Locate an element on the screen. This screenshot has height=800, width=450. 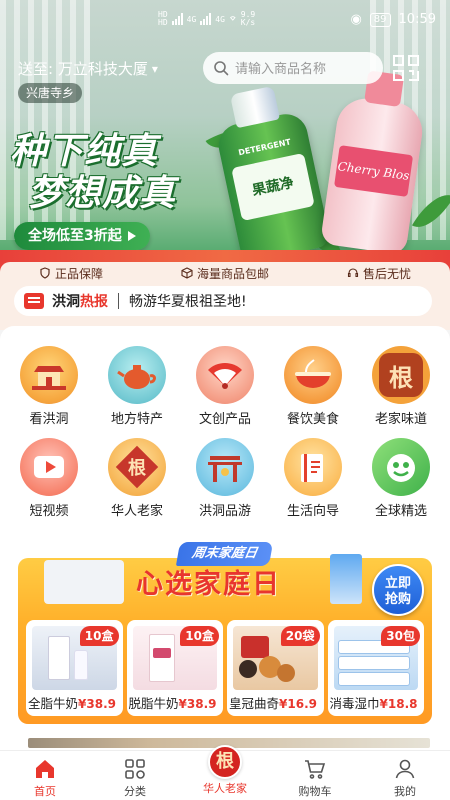
megaphone-icon is located at coordinates (34, 301).